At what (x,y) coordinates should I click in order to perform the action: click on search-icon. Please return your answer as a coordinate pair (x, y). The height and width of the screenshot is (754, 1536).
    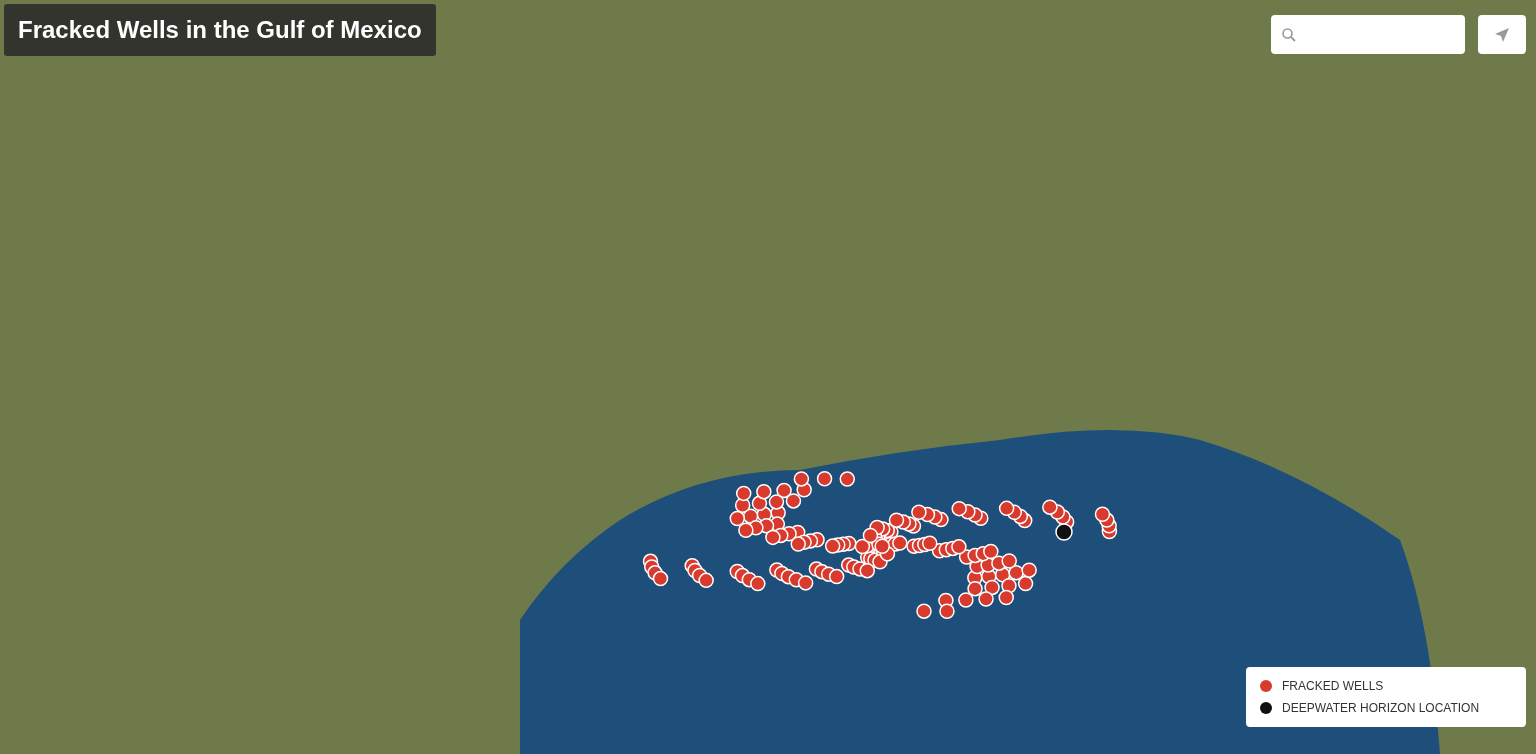
    Looking at the image, I should click on (1289, 35).